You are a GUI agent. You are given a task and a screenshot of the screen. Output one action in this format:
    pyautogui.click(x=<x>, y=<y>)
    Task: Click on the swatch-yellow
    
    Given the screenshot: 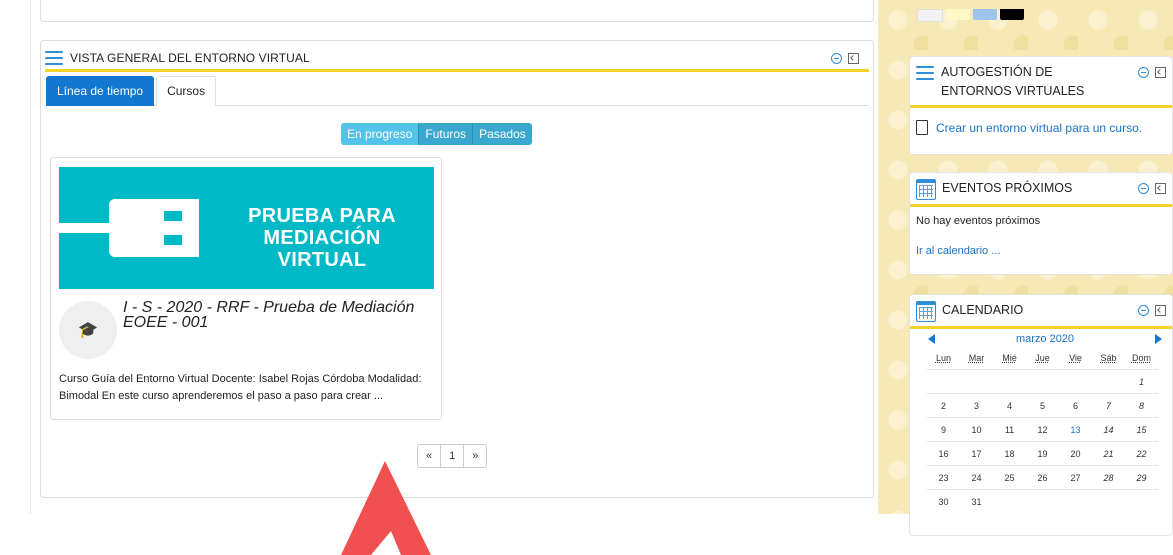 What is the action you would take?
    pyautogui.click(x=958, y=14)
    